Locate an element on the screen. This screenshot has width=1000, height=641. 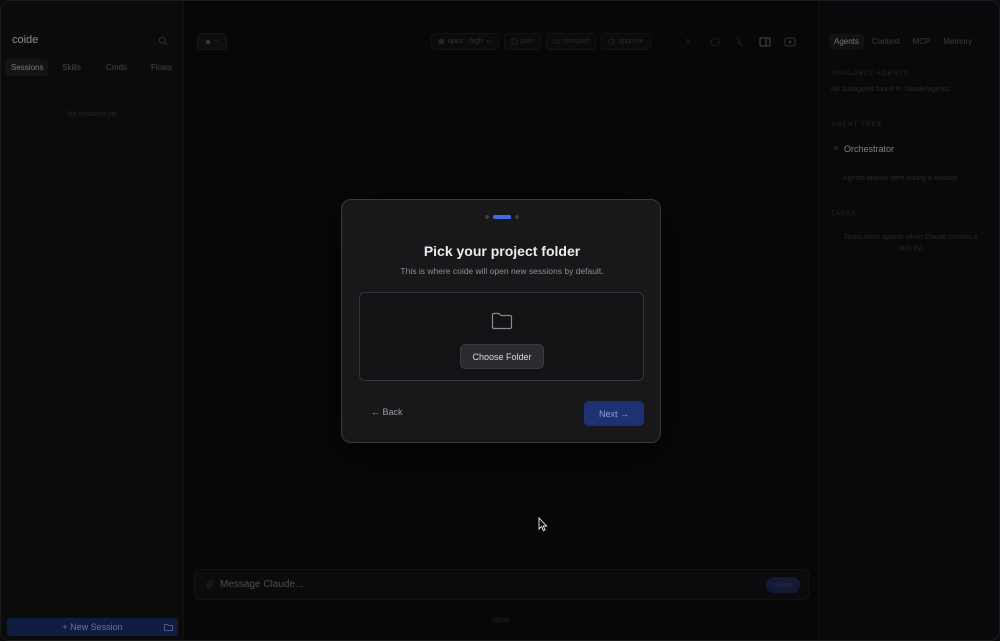
step-indicator is located at coordinates (502, 217).